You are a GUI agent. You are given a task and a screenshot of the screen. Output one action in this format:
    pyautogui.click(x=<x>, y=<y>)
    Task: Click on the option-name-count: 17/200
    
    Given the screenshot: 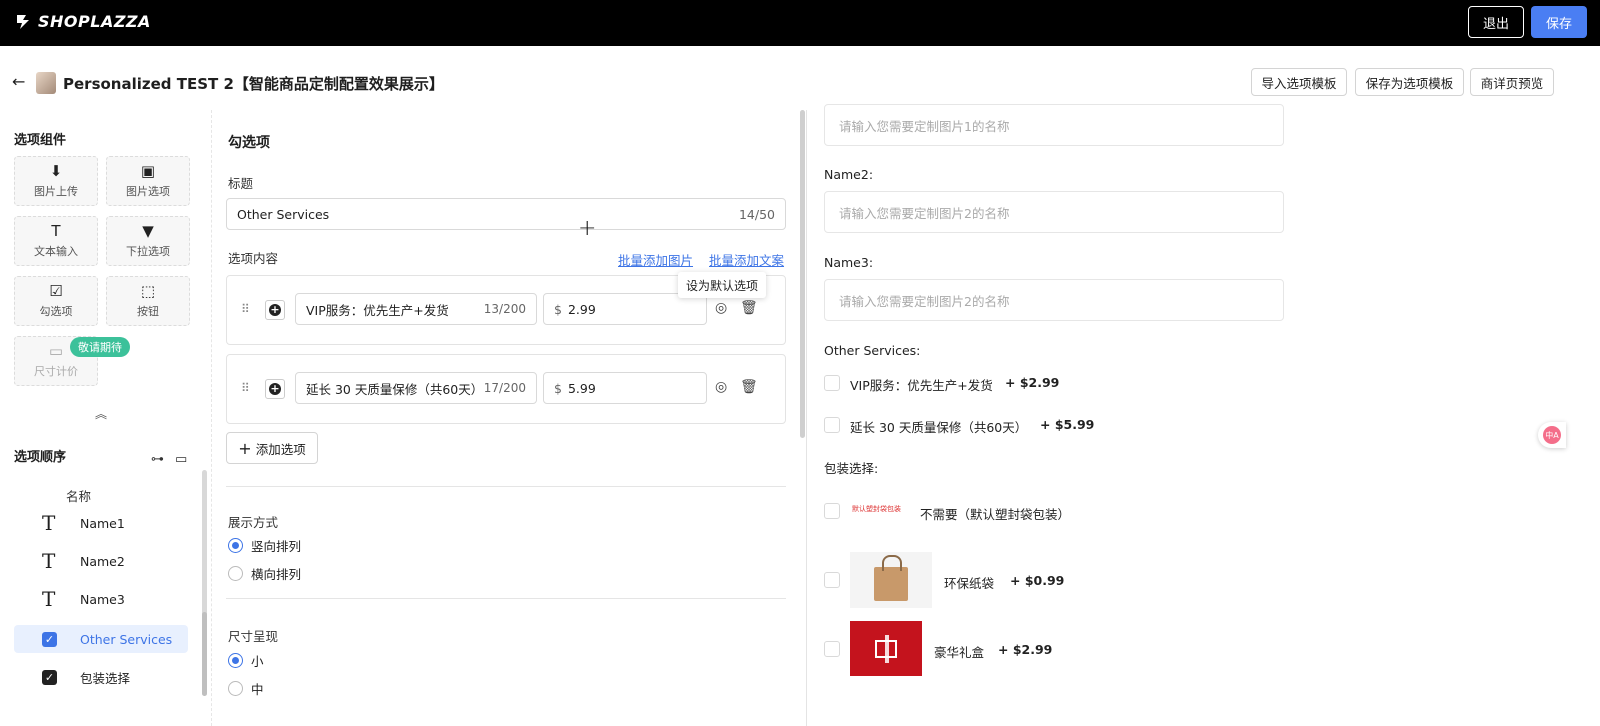 What is the action you would take?
    pyautogui.click(x=504, y=388)
    